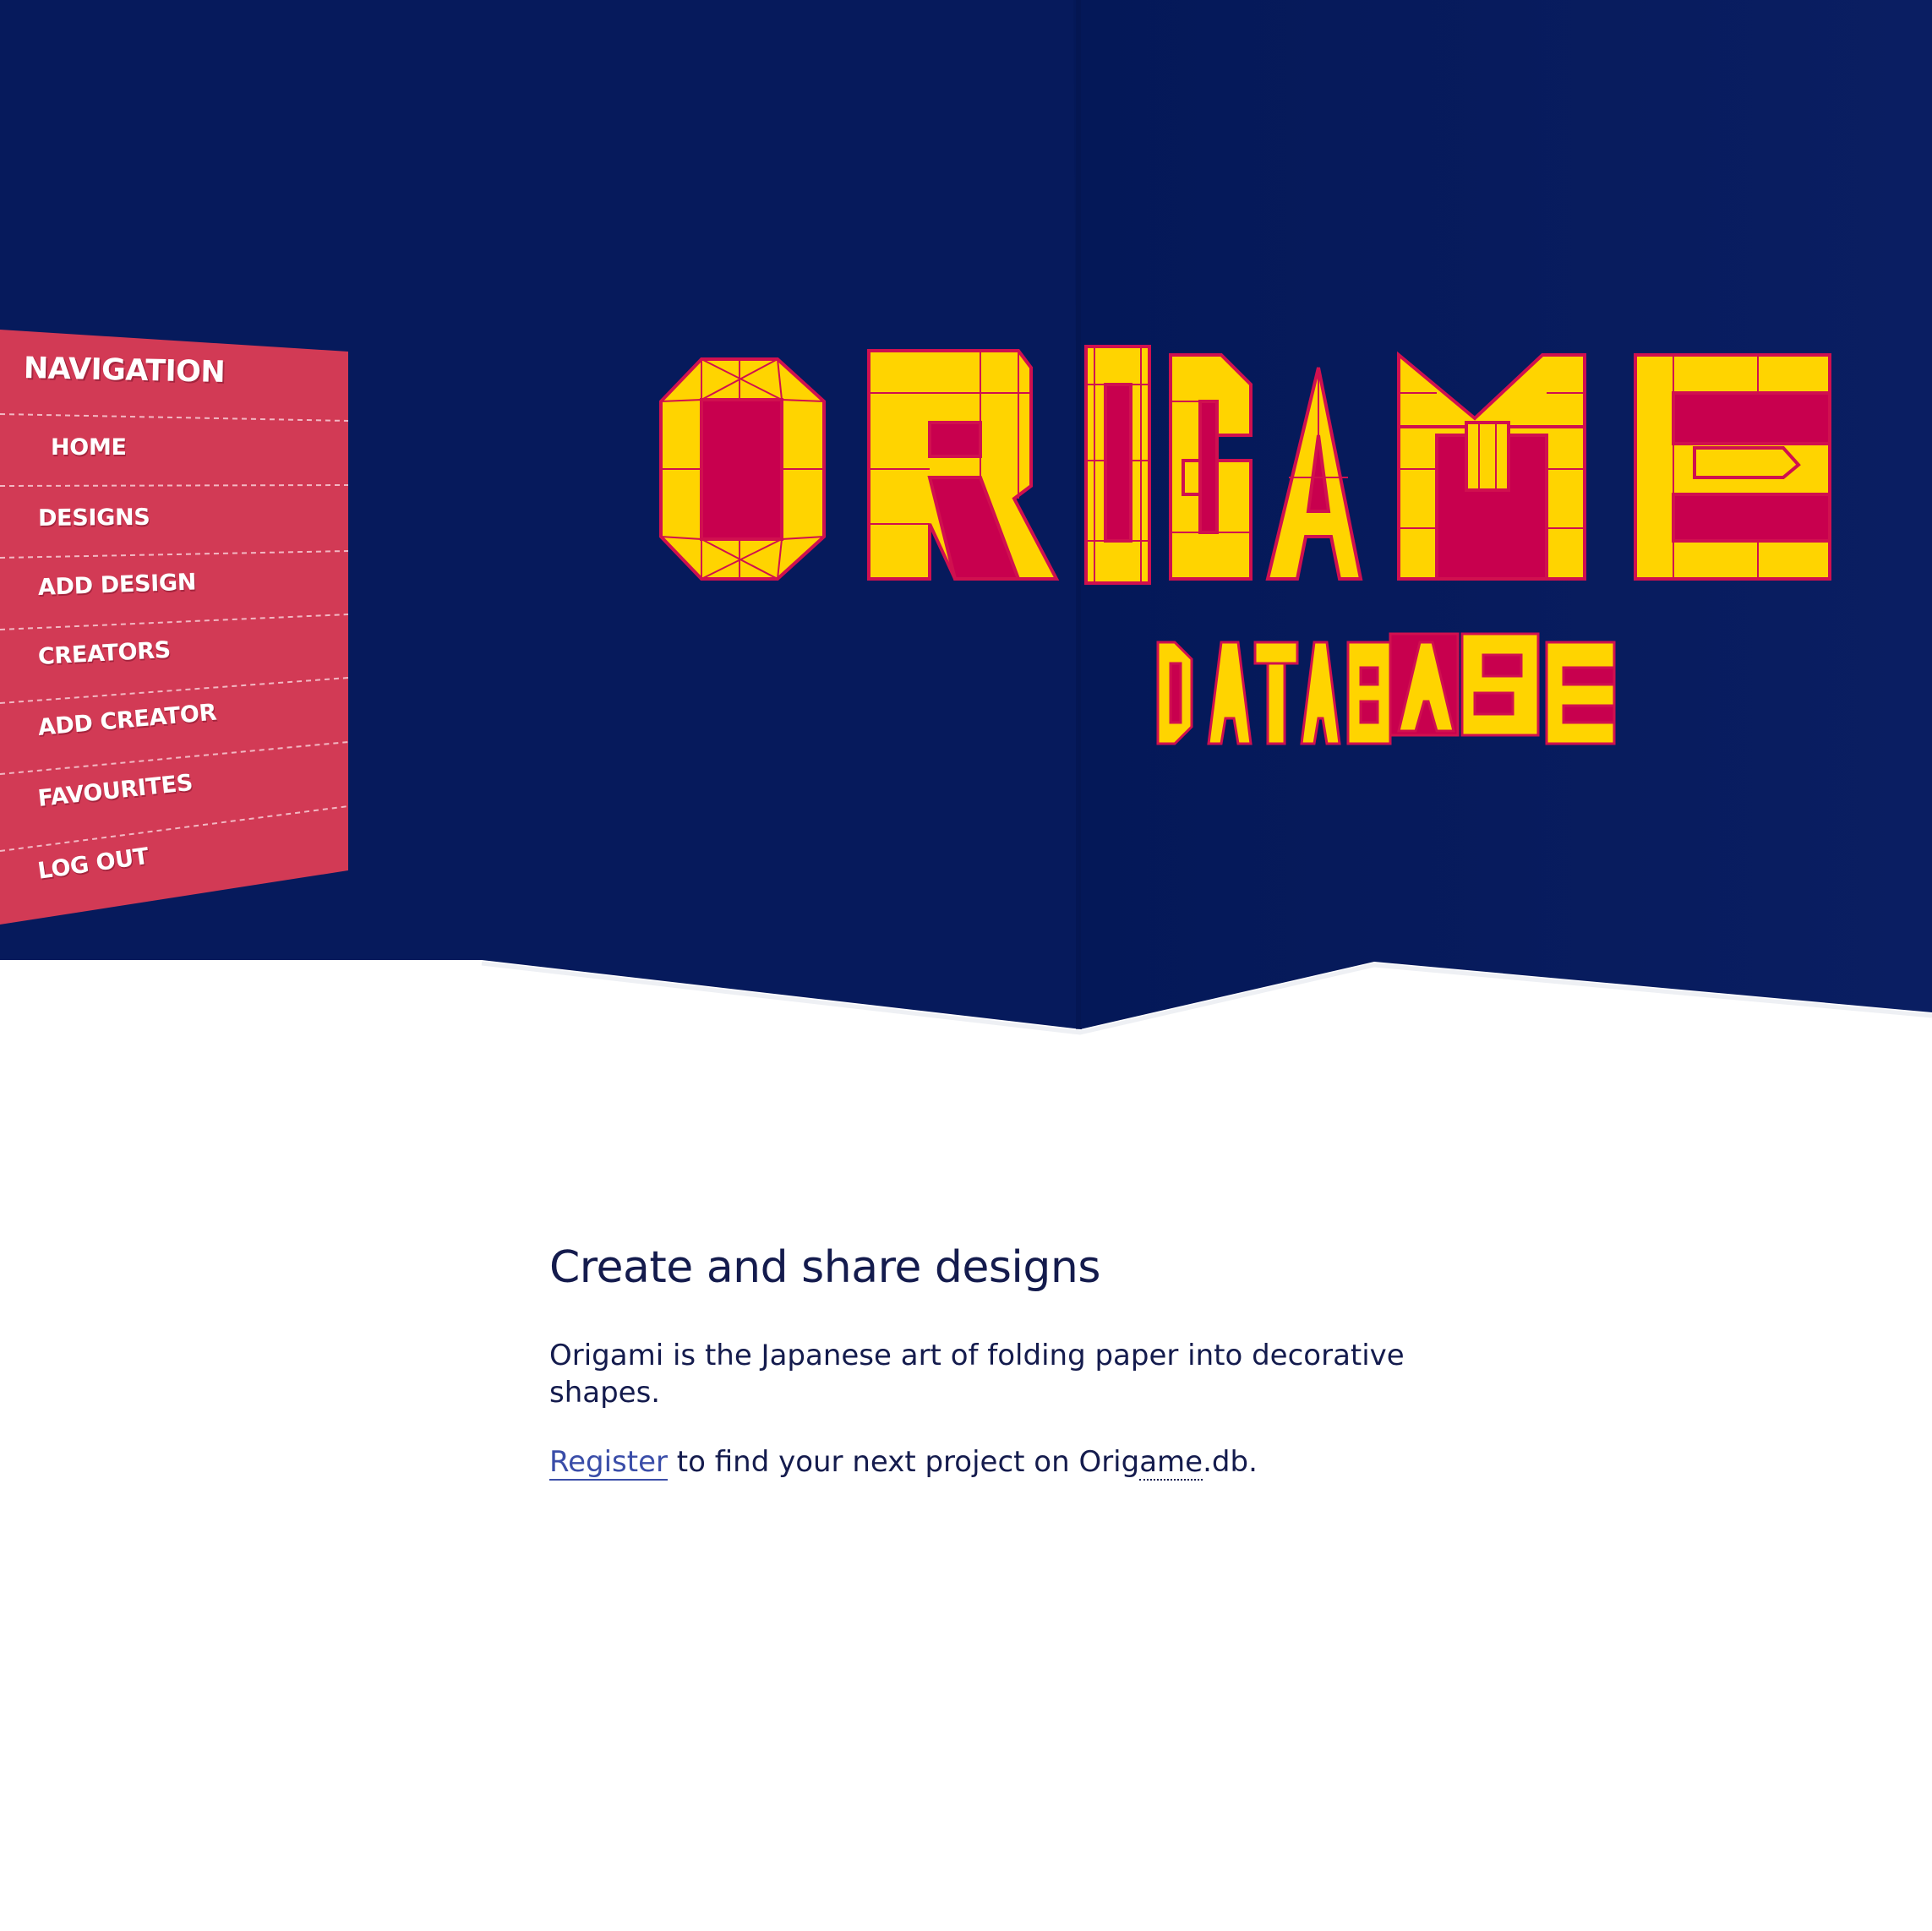 Image resolution: width=1932 pixels, height=1931 pixels. Describe the element at coordinates (124, 371) in the screenshot. I see `navigation-title: NAVIGATION` at that location.